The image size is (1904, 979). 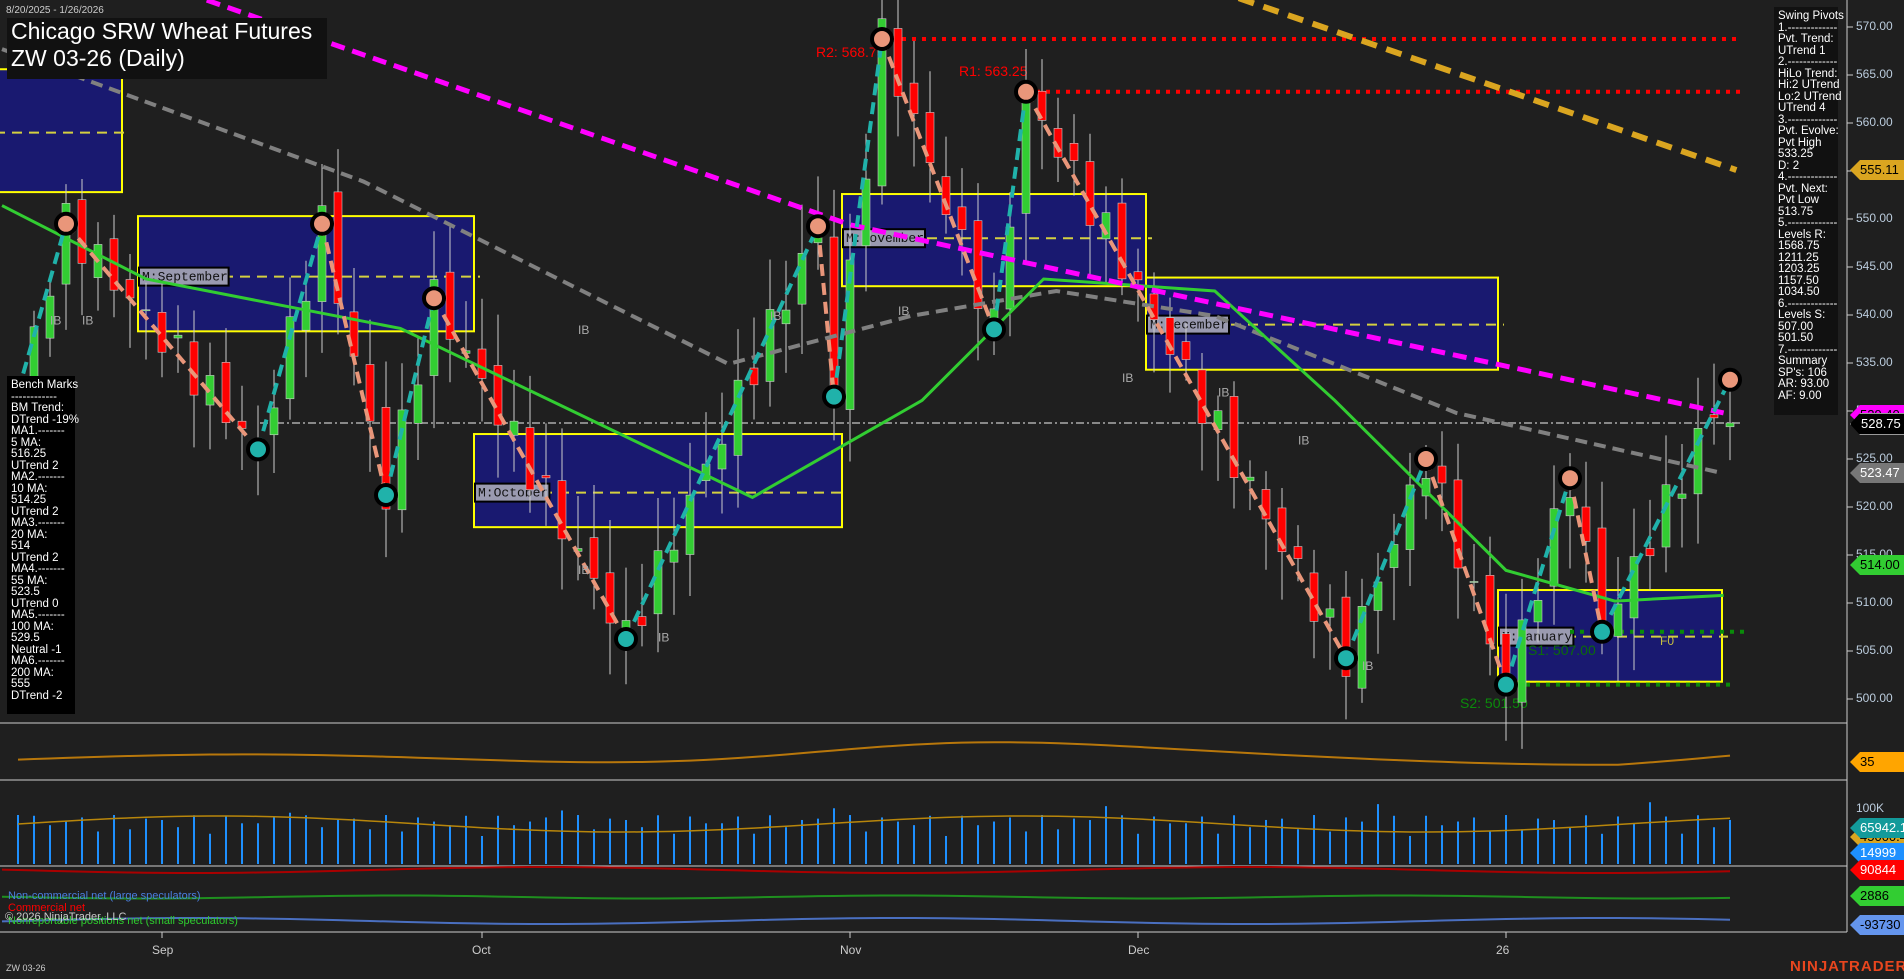 I want to click on panel-line: MA2.-------, so click(x=38, y=477).